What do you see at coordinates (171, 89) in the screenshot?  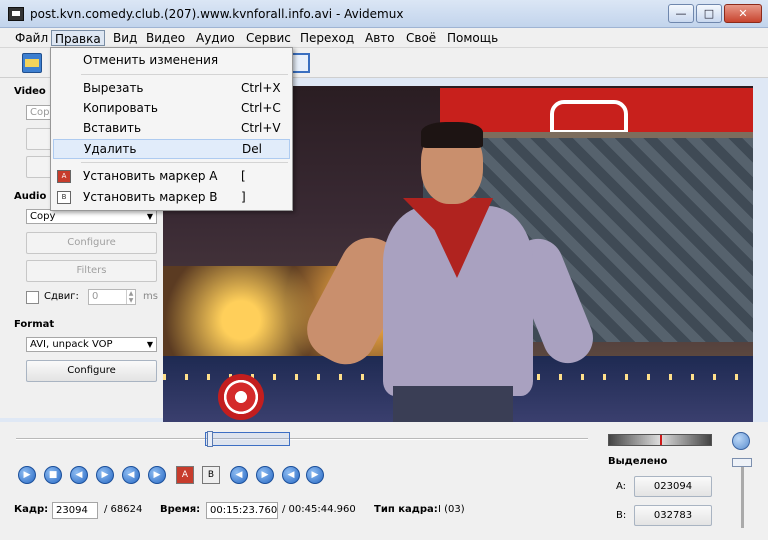 I see `menu-item-cut: Вырезать Ctrl+X` at bounding box center [171, 89].